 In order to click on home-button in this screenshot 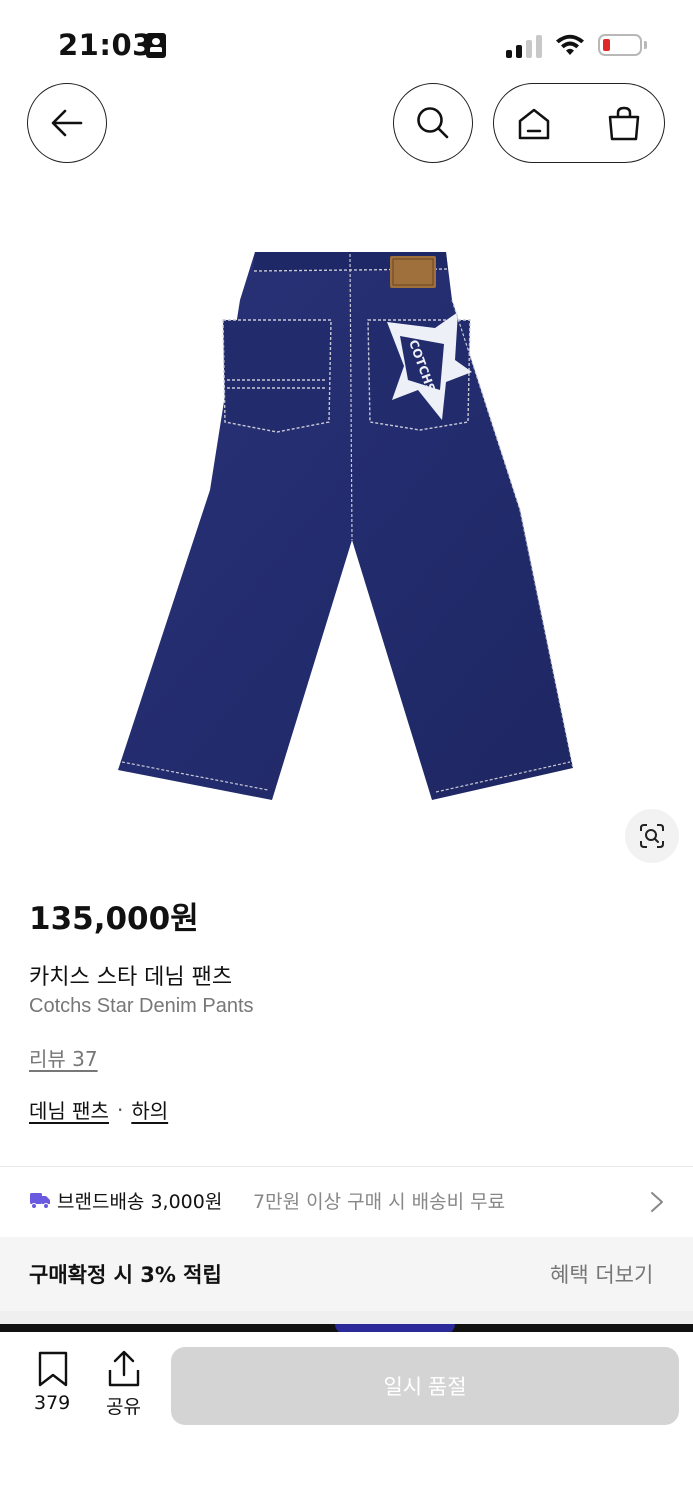, I will do `click(534, 124)`.